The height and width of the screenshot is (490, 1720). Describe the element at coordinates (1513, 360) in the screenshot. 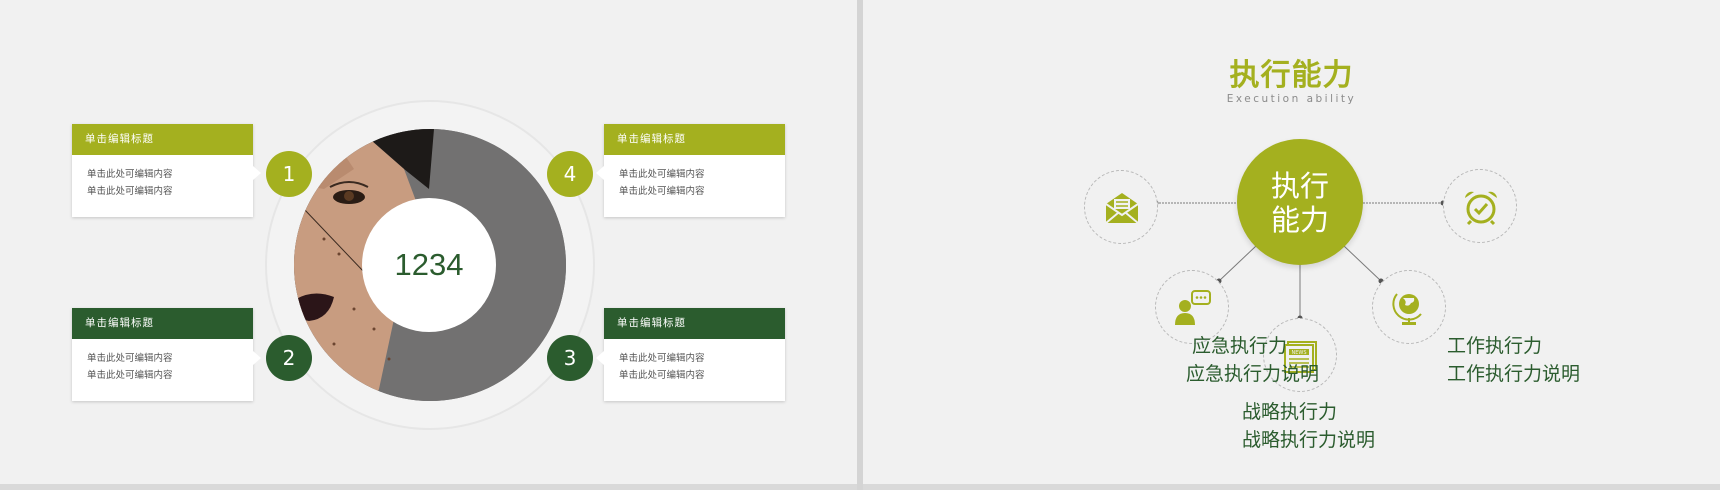

I see `work-label: 工作执行力 工作执行力说明` at that location.